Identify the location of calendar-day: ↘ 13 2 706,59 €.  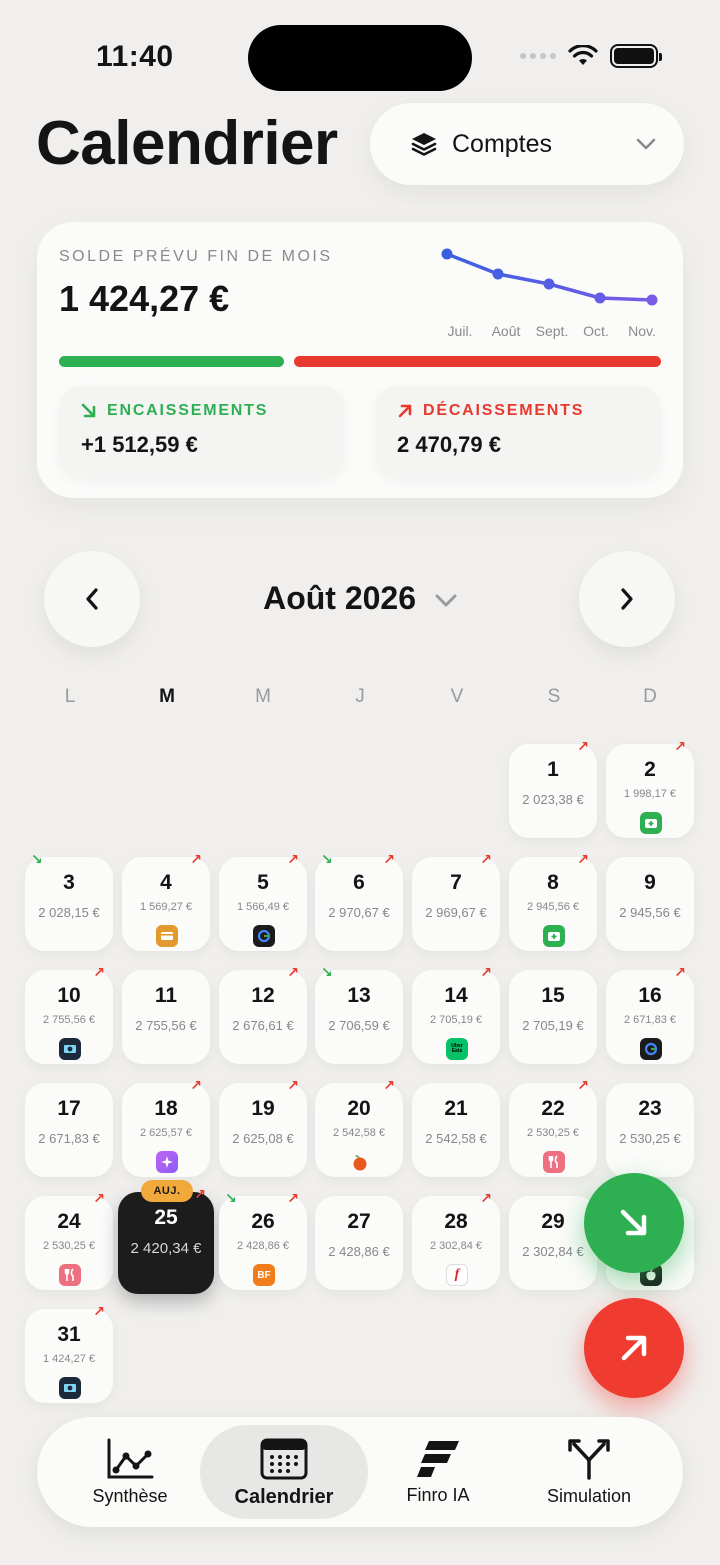
(359, 1014).